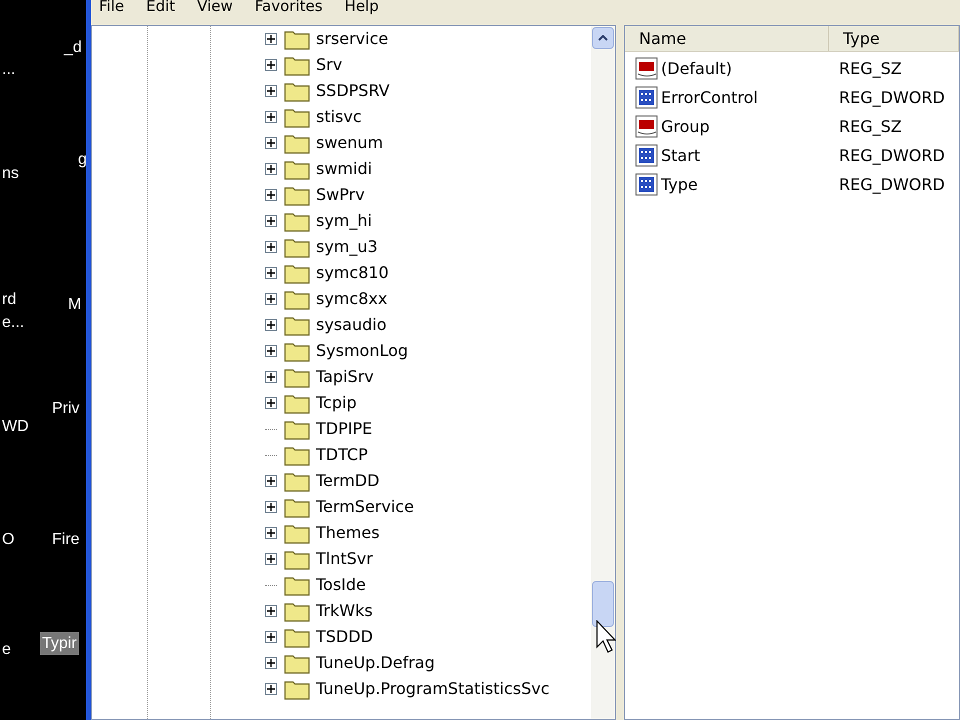  I want to click on tree-item: sysaudio, so click(351, 325).